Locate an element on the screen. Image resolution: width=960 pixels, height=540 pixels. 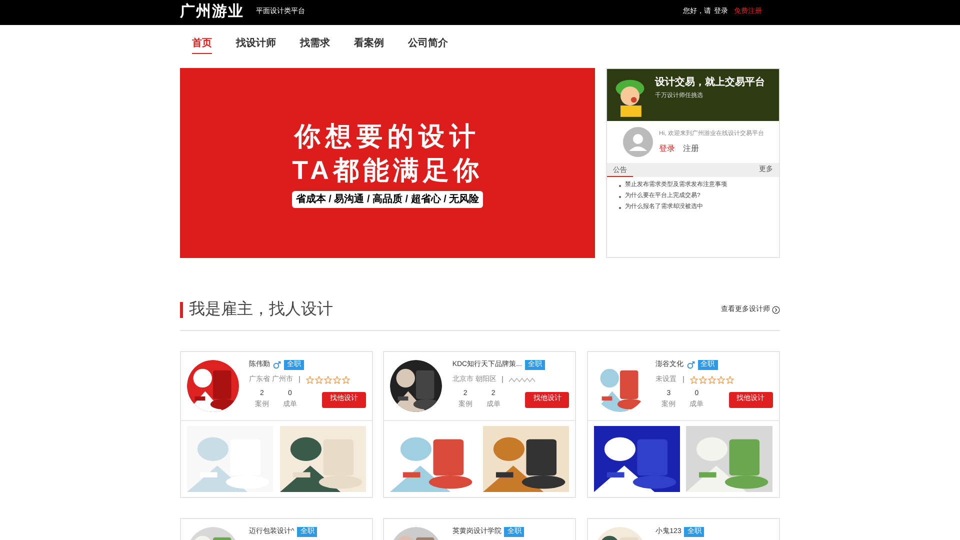
avatar-icon is located at coordinates (638, 142).